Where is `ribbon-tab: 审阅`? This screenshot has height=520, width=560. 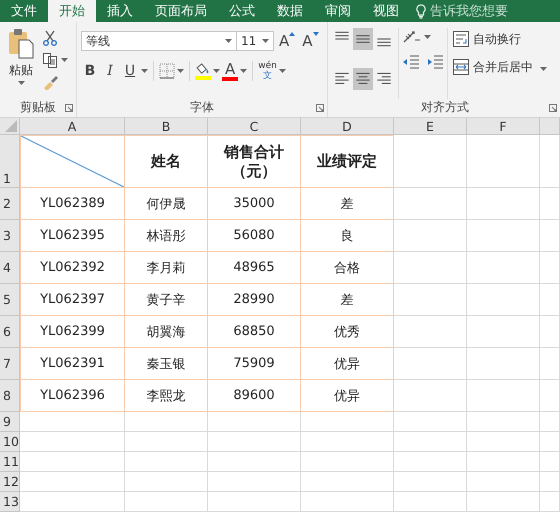 ribbon-tab: 审阅 is located at coordinates (338, 11).